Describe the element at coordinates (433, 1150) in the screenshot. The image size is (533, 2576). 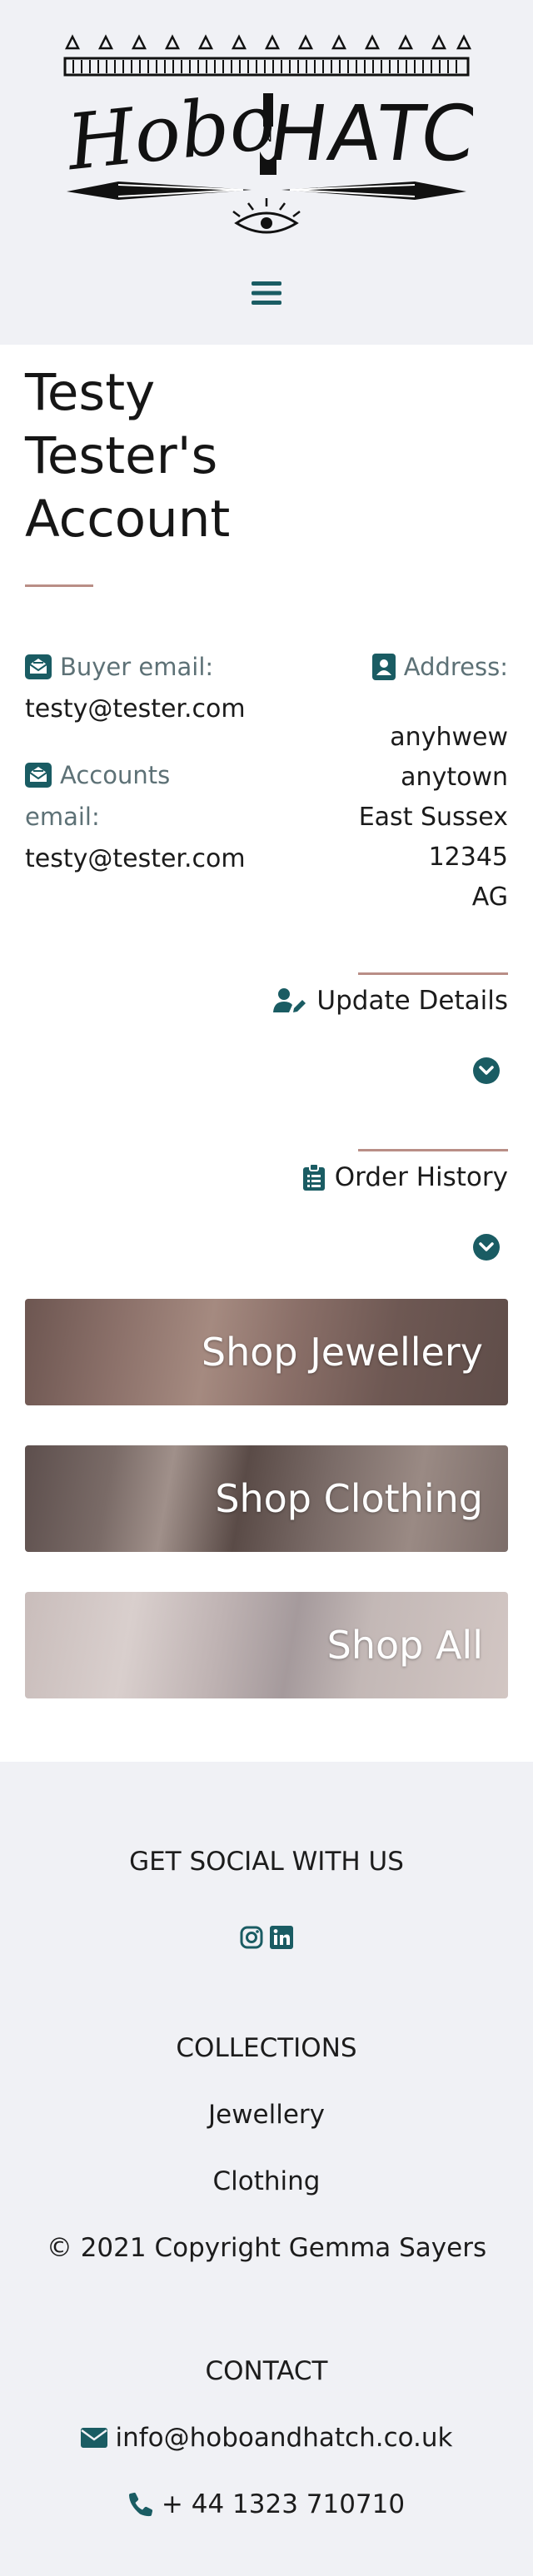
I see `order-history-divider` at that location.